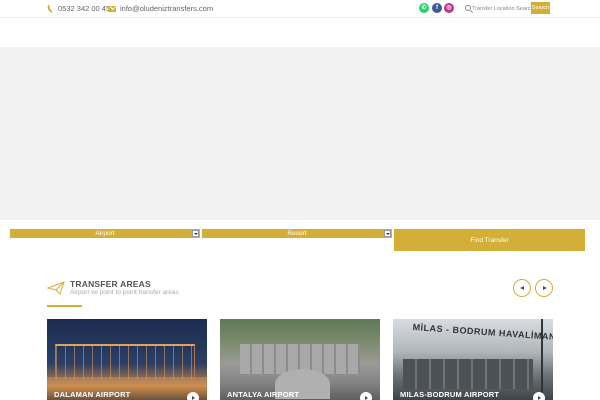 The width and height of the screenshot is (600, 400). I want to click on facebook-icon: f, so click(437, 8).